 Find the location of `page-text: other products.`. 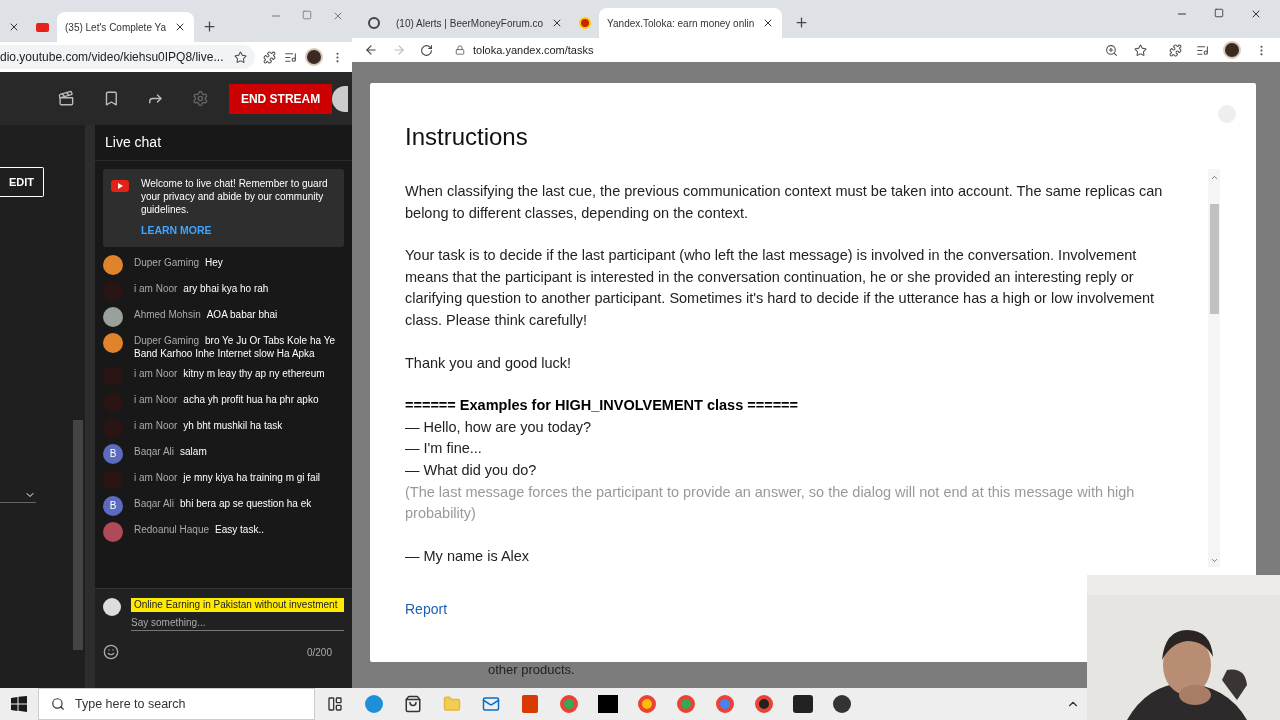

page-text: other products. is located at coordinates (531, 670).